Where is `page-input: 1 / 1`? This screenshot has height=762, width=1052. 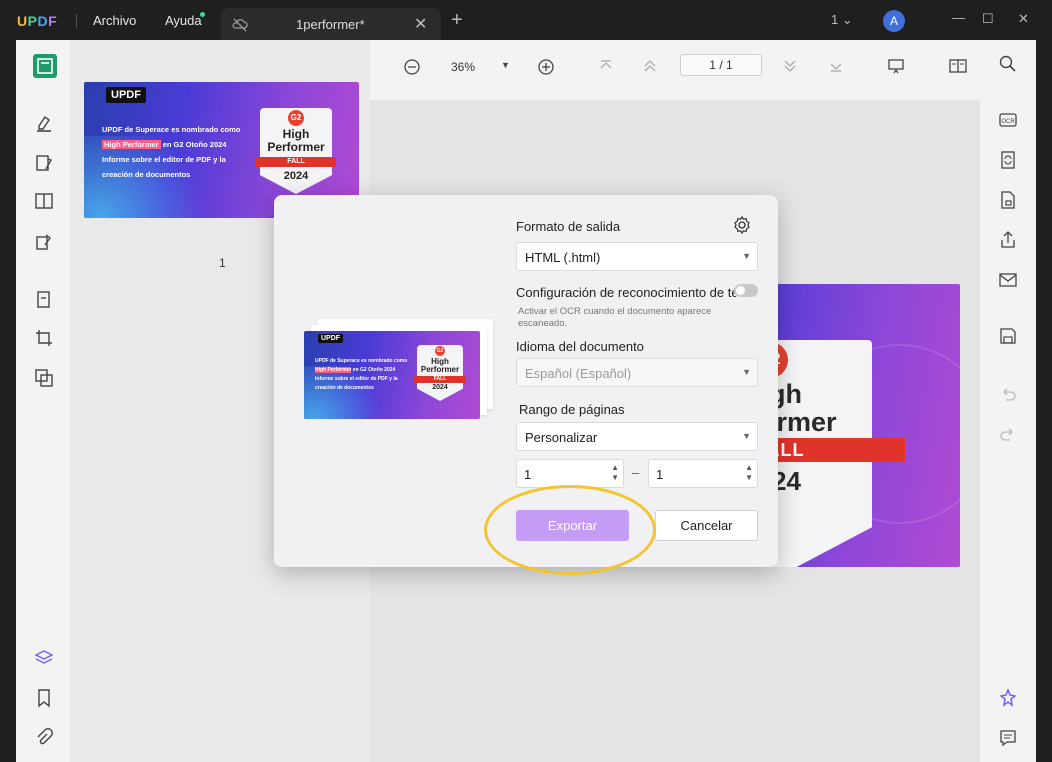 page-input: 1 / 1 is located at coordinates (721, 65).